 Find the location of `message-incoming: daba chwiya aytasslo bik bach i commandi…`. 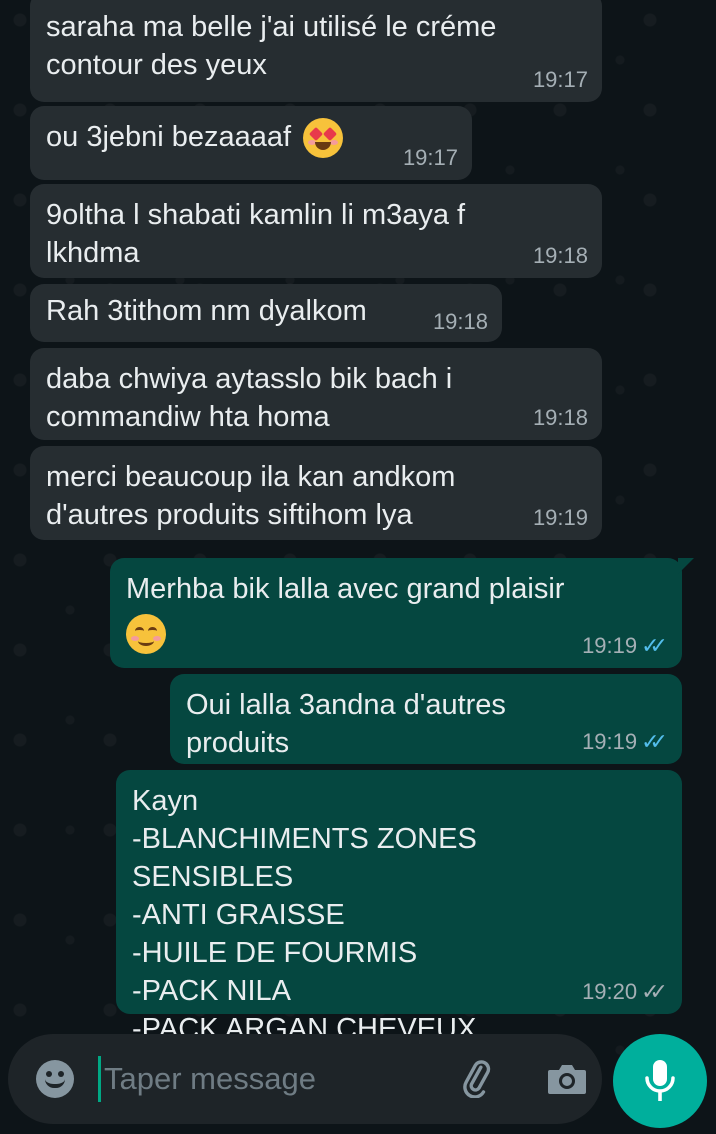

message-incoming: daba chwiya aytasslo bik bach i commandi… is located at coordinates (316, 394).